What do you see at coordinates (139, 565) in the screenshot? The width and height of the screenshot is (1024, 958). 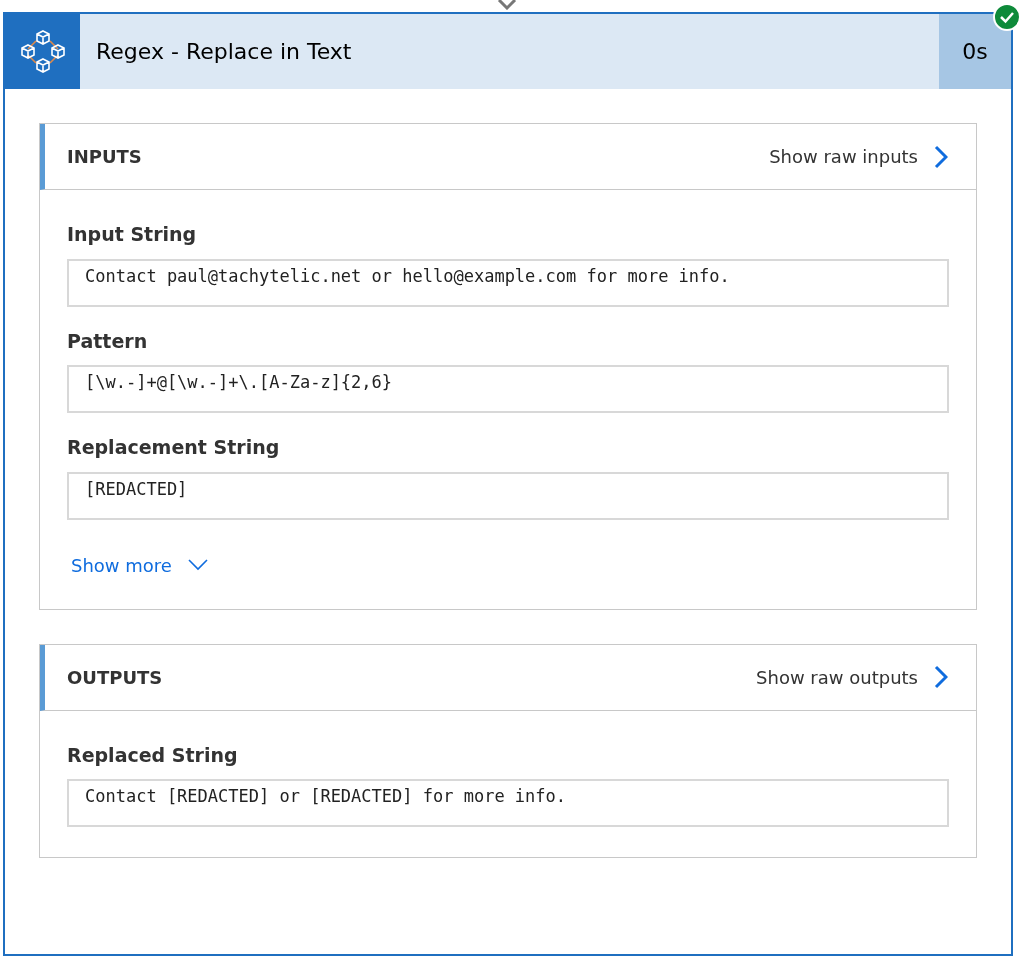 I see `show-more-link: Show more` at bounding box center [139, 565].